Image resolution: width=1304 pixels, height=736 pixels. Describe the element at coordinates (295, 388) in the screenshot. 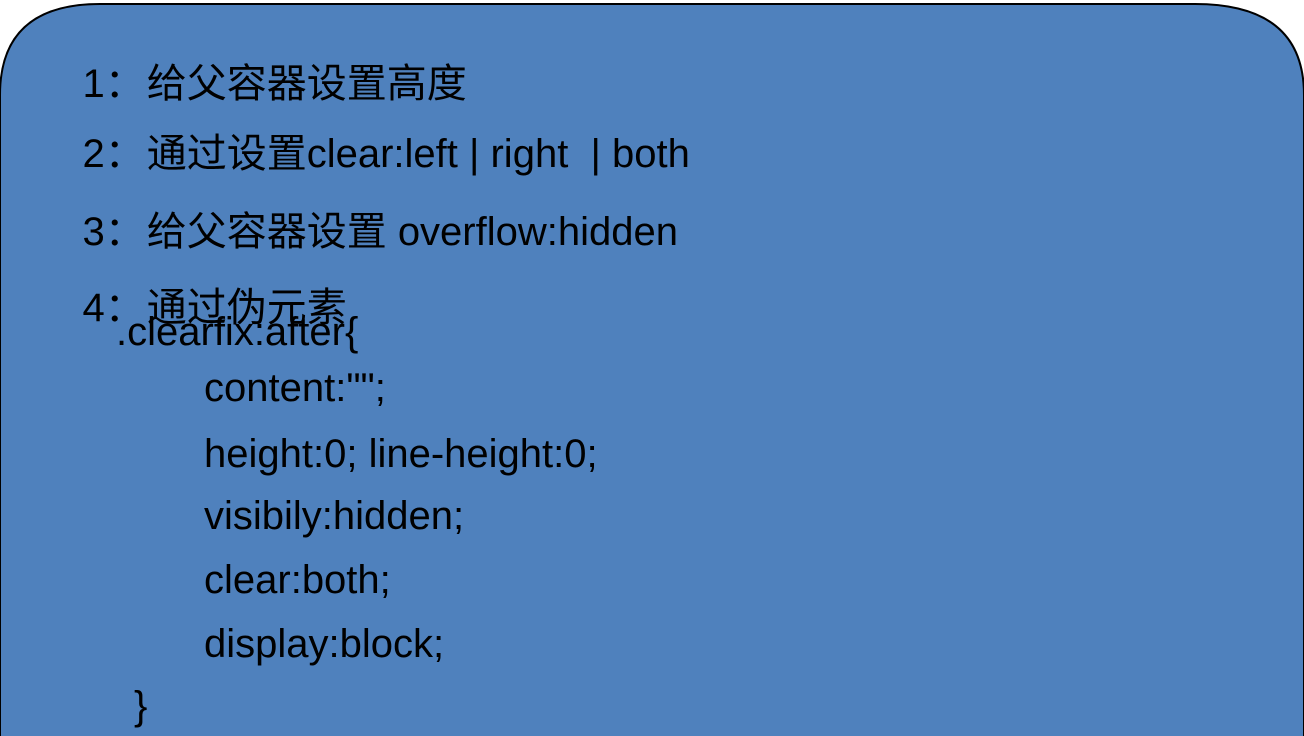

I see `code-declaration: content:"";` at that location.